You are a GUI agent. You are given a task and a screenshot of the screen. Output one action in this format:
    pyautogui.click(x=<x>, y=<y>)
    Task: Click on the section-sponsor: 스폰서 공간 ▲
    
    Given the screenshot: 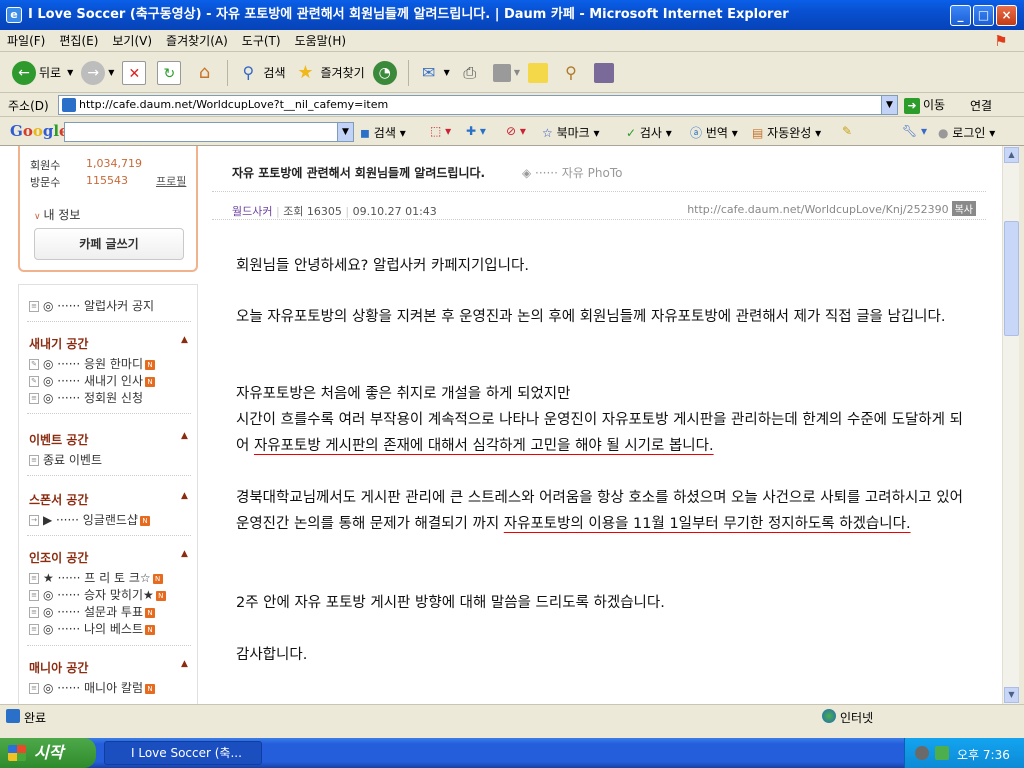 What is the action you would take?
    pyautogui.click(x=108, y=499)
    